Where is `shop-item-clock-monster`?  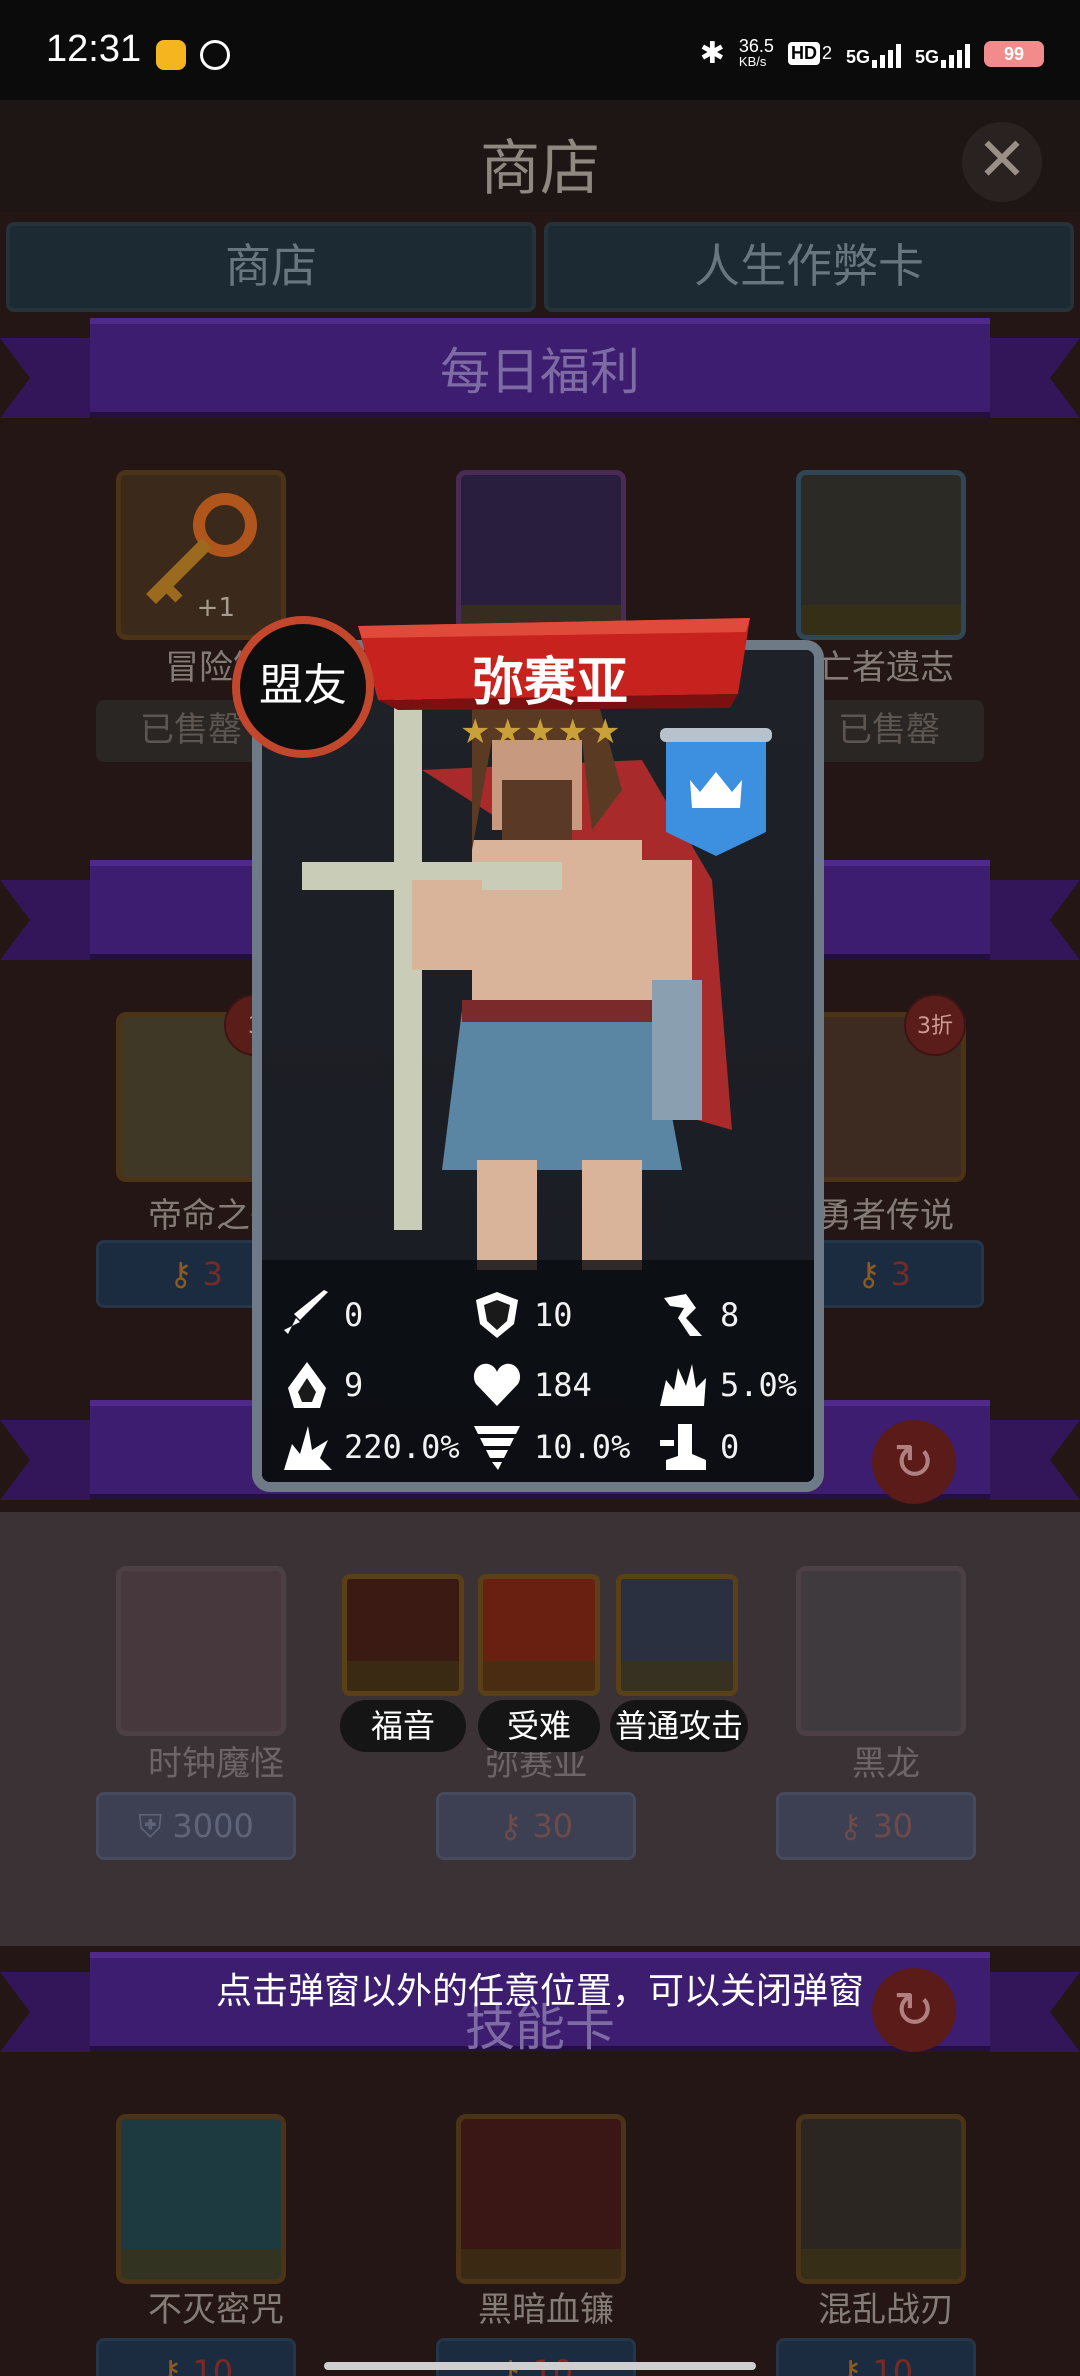 shop-item-clock-monster is located at coordinates (201, 1651).